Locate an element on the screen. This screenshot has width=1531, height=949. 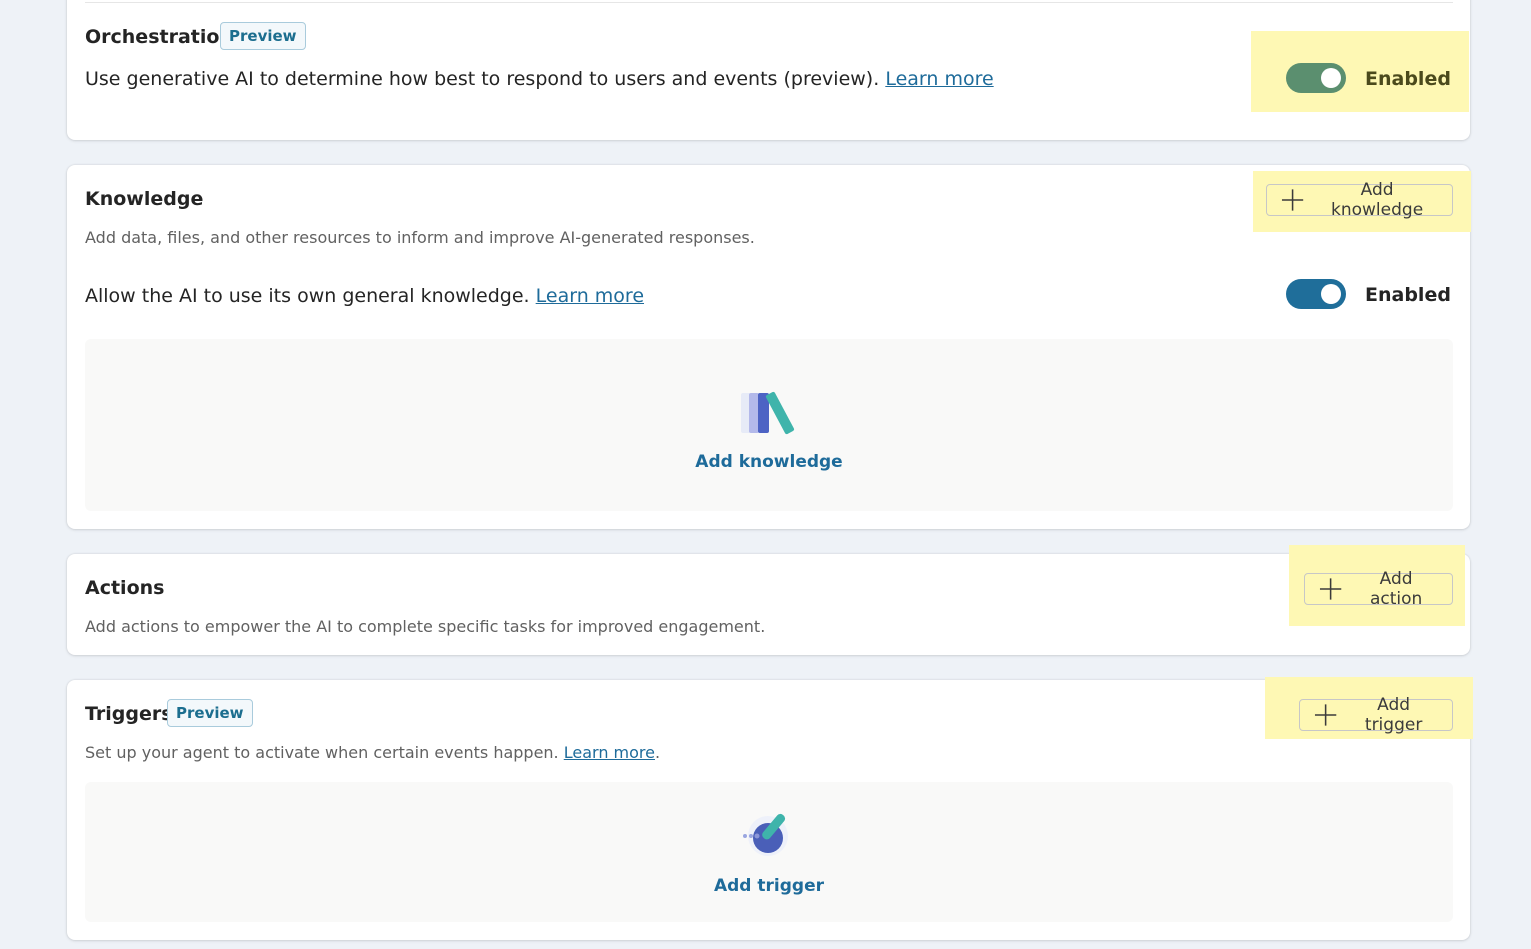
general-knowledge-toggle is located at coordinates (1316, 294).